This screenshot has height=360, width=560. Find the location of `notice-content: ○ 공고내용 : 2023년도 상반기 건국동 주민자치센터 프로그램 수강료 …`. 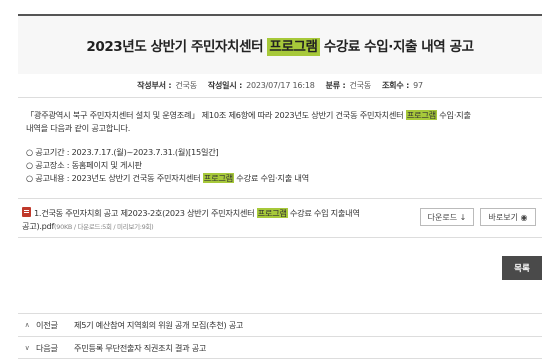

notice-content: ○ 공고내용 : 2023년도 상반기 건국동 주민자치센터 프로그램 수강료 … is located at coordinates (282, 178).